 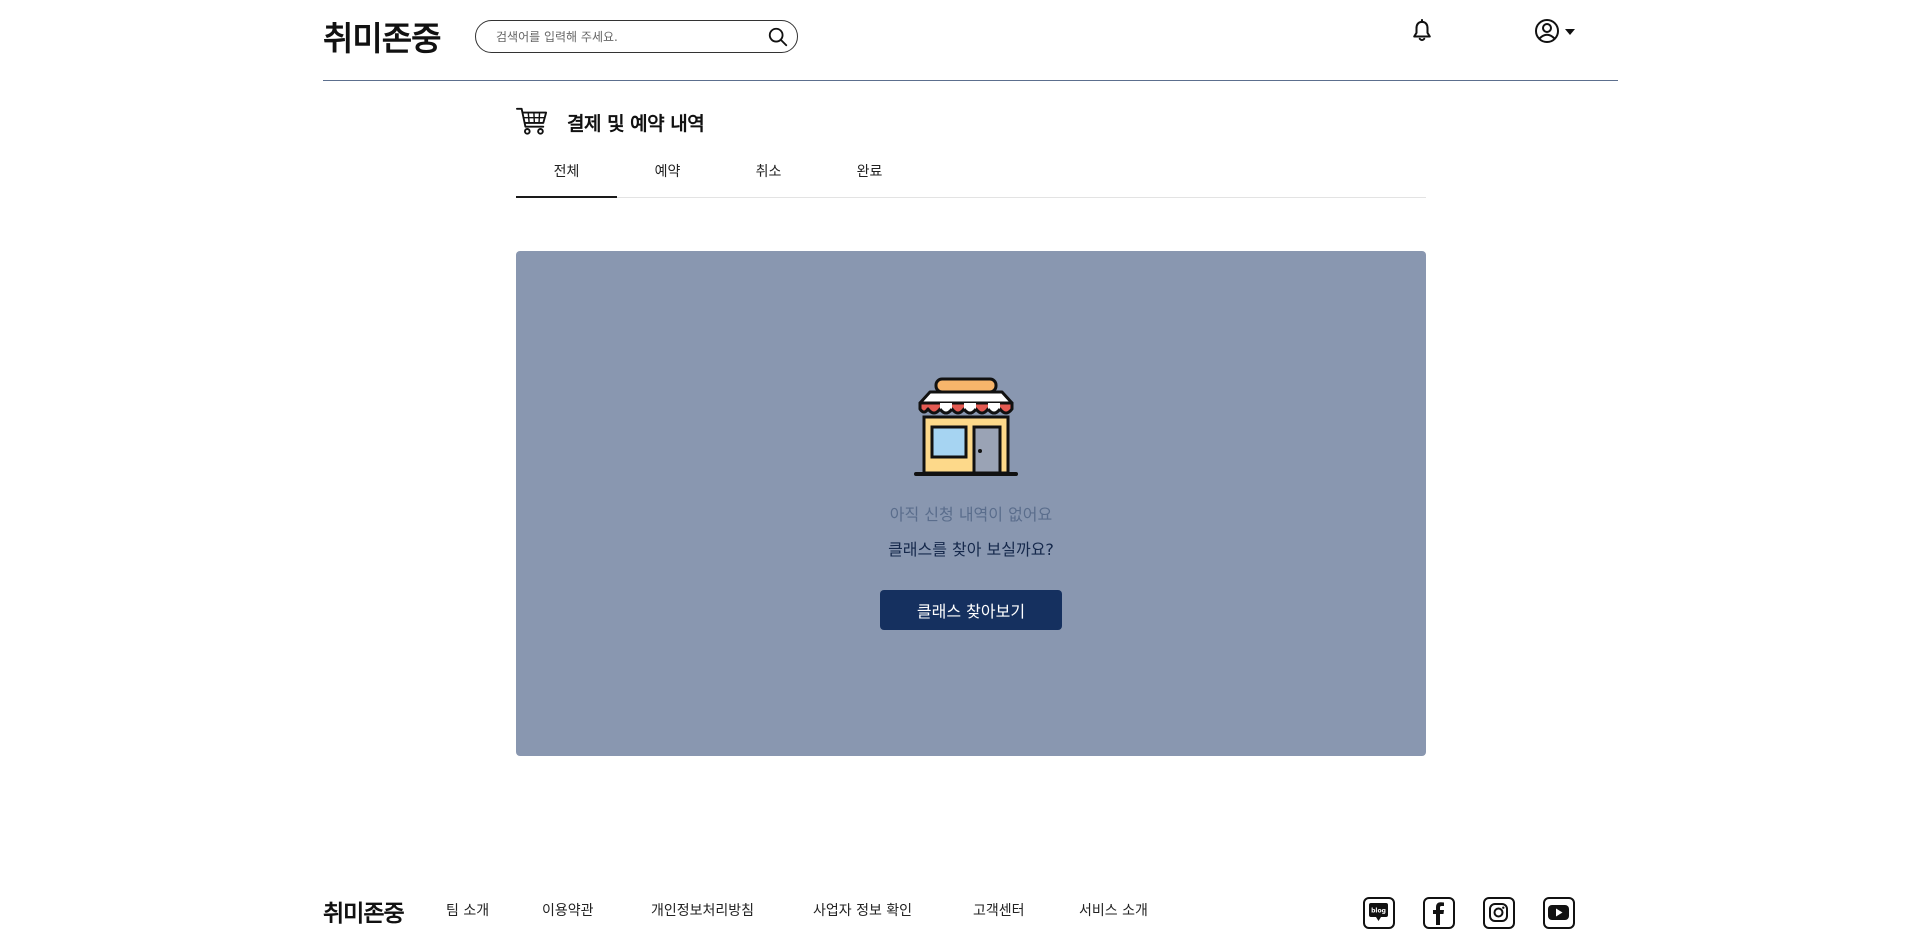 I want to click on footer-link-support: 고객센터, so click(x=999, y=910).